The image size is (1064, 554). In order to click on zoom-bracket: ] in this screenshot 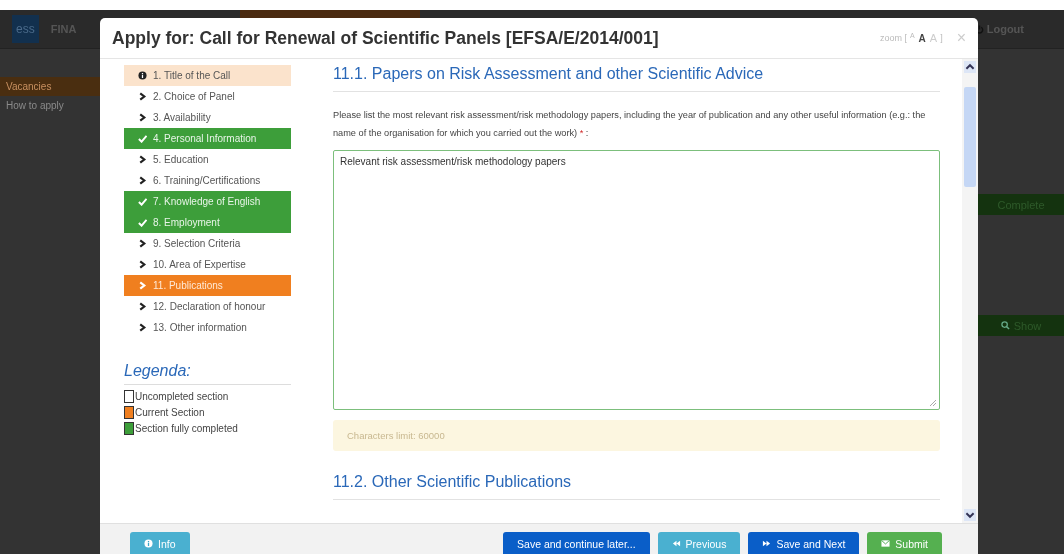, I will do `click(941, 38)`.